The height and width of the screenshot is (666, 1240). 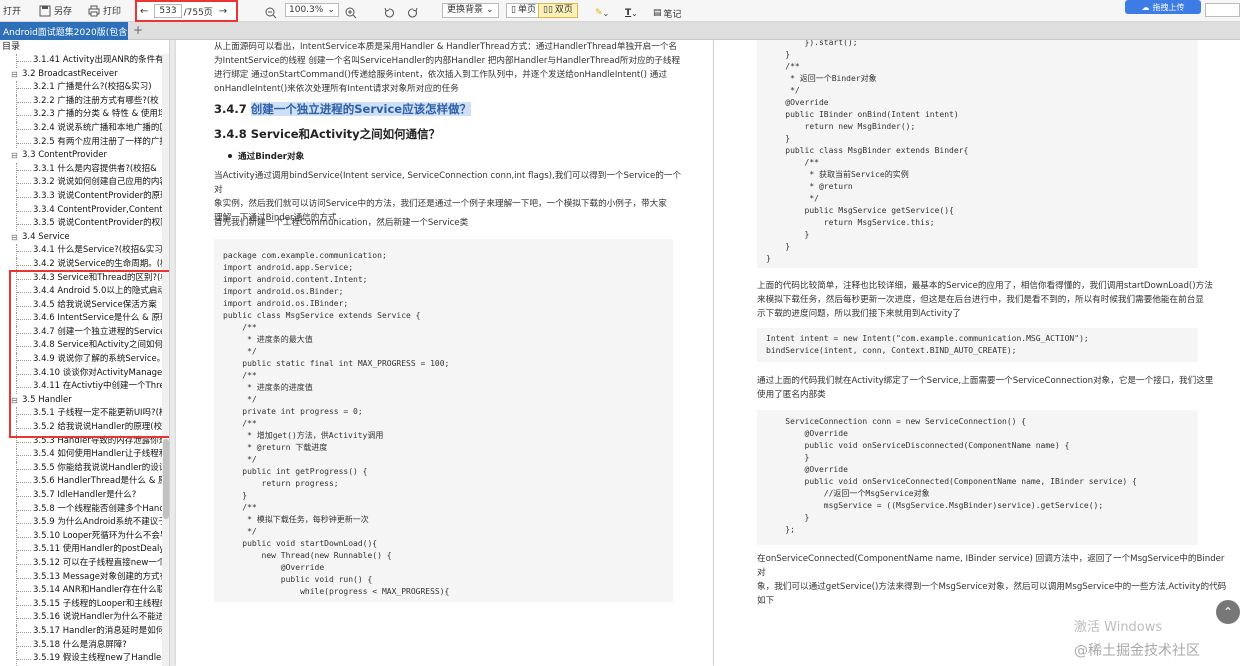 What do you see at coordinates (81, 115) in the screenshot?
I see `toc-item: 3.2.3 广播的分类 & 特性 & 使用场` at bounding box center [81, 115].